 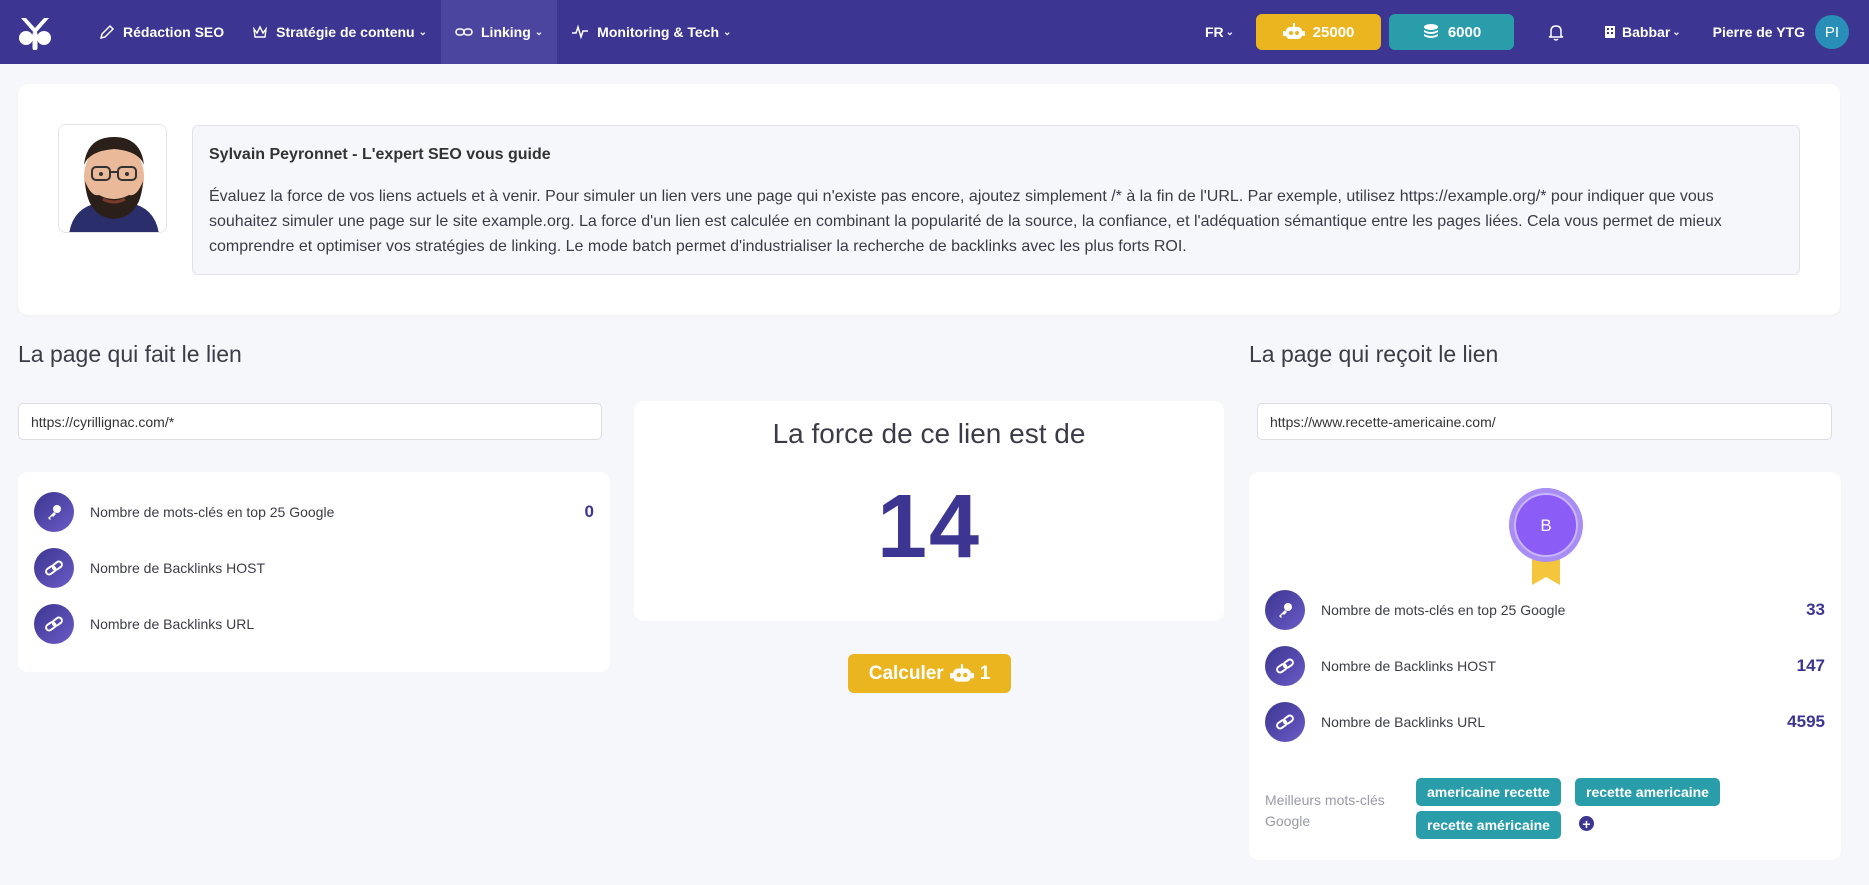 I want to click on nav-linking: Linking ⌄, so click(x=499, y=32).